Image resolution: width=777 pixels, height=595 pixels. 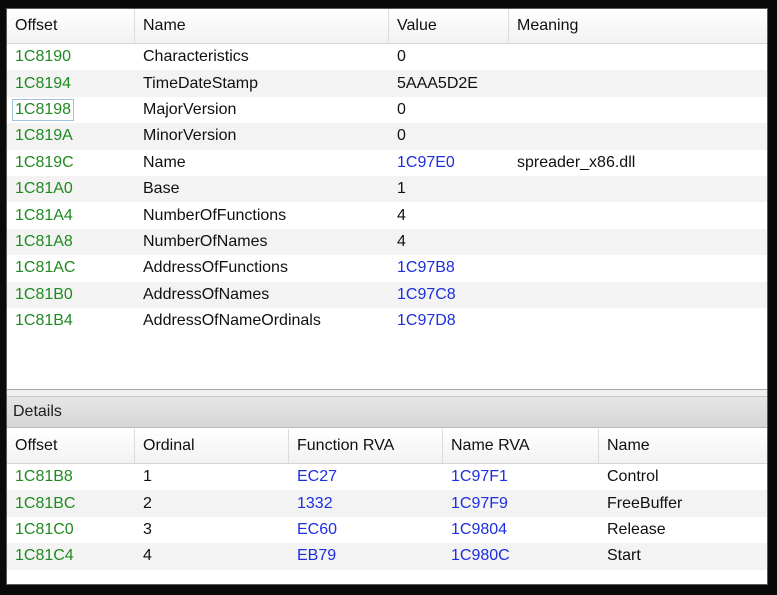 What do you see at coordinates (401, 189) in the screenshot?
I see `value-cell: 1` at bounding box center [401, 189].